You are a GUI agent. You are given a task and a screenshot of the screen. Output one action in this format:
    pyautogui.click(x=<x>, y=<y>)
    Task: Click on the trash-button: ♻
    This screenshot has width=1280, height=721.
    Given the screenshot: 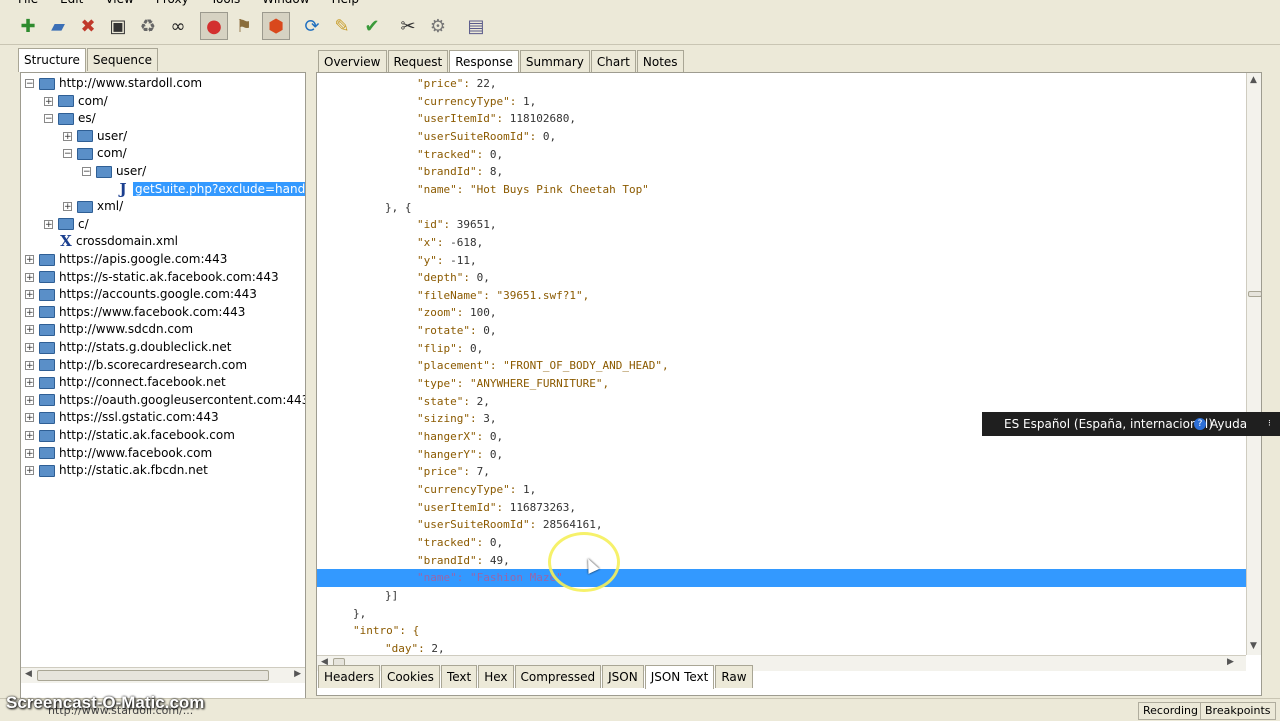 What is the action you would take?
    pyautogui.click(x=148, y=26)
    